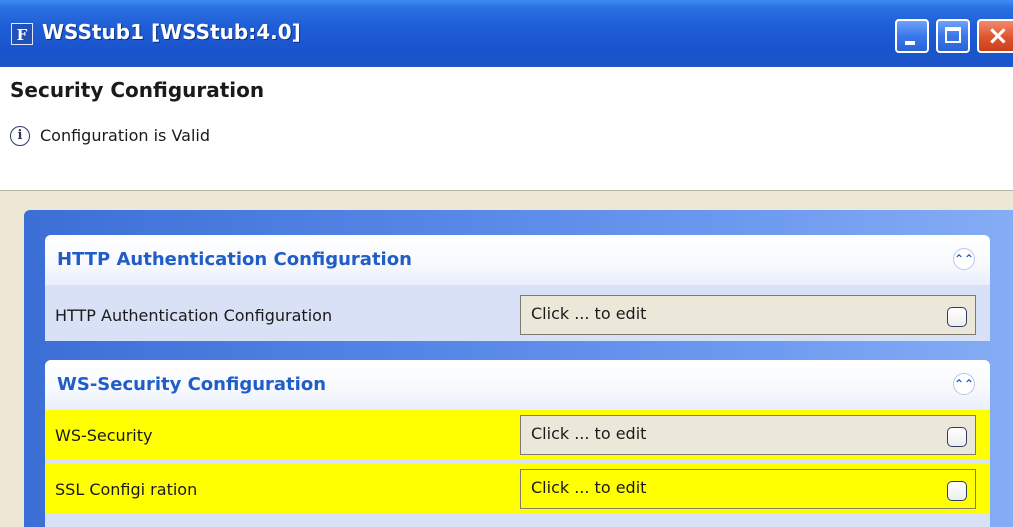 This screenshot has height=527, width=1013. I want to click on section-title: HTTP Authentication Configuration, so click(234, 259).